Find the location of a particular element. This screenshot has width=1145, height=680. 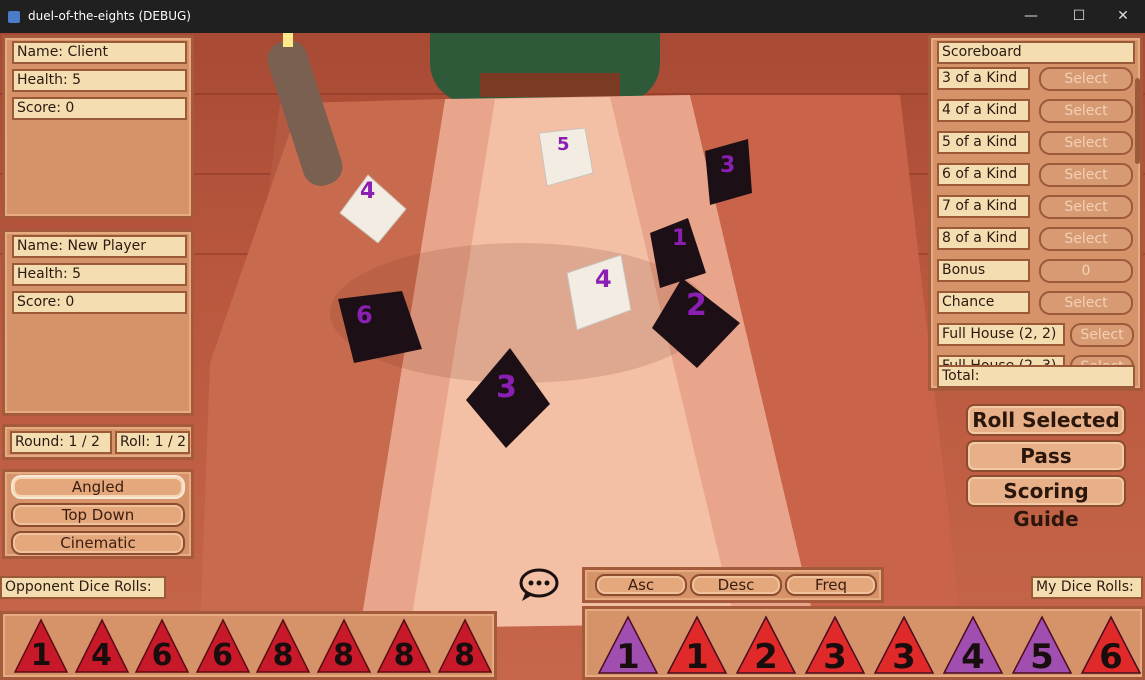

opponent-die: 4 is located at coordinates (102, 648).